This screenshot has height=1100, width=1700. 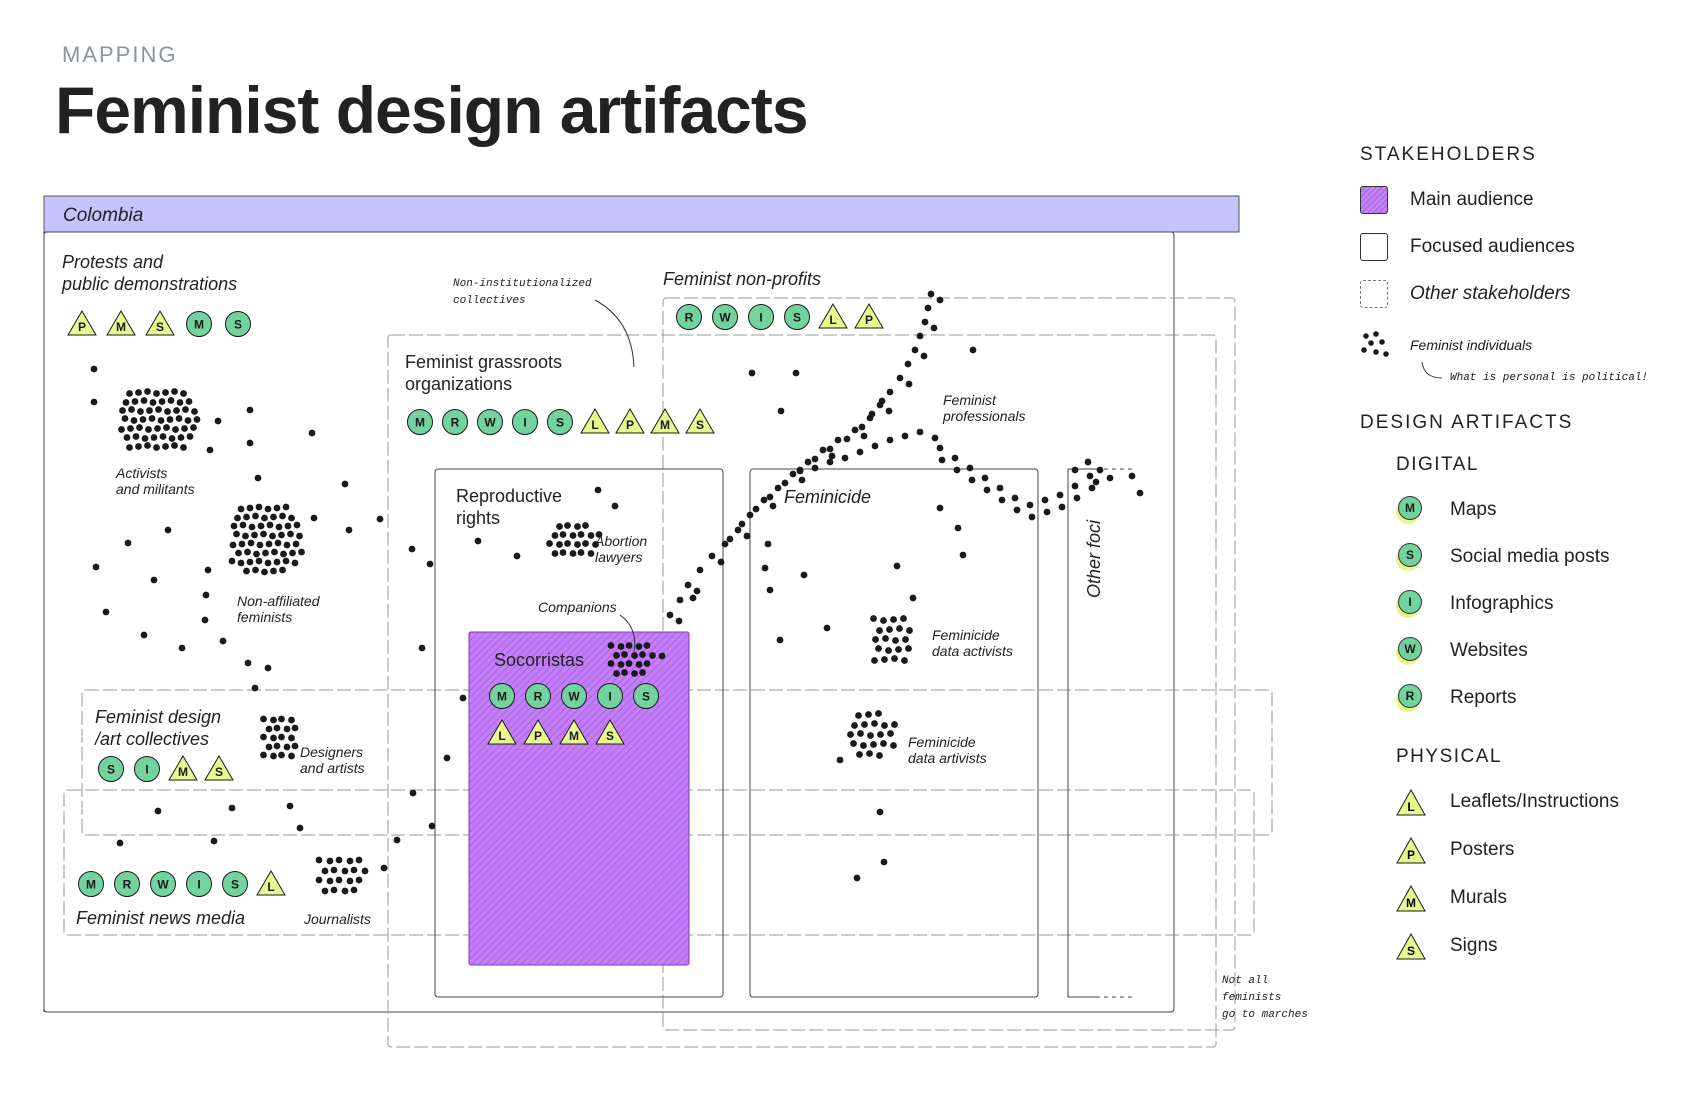 I want to click on svg-text: P, so click(x=630, y=425).